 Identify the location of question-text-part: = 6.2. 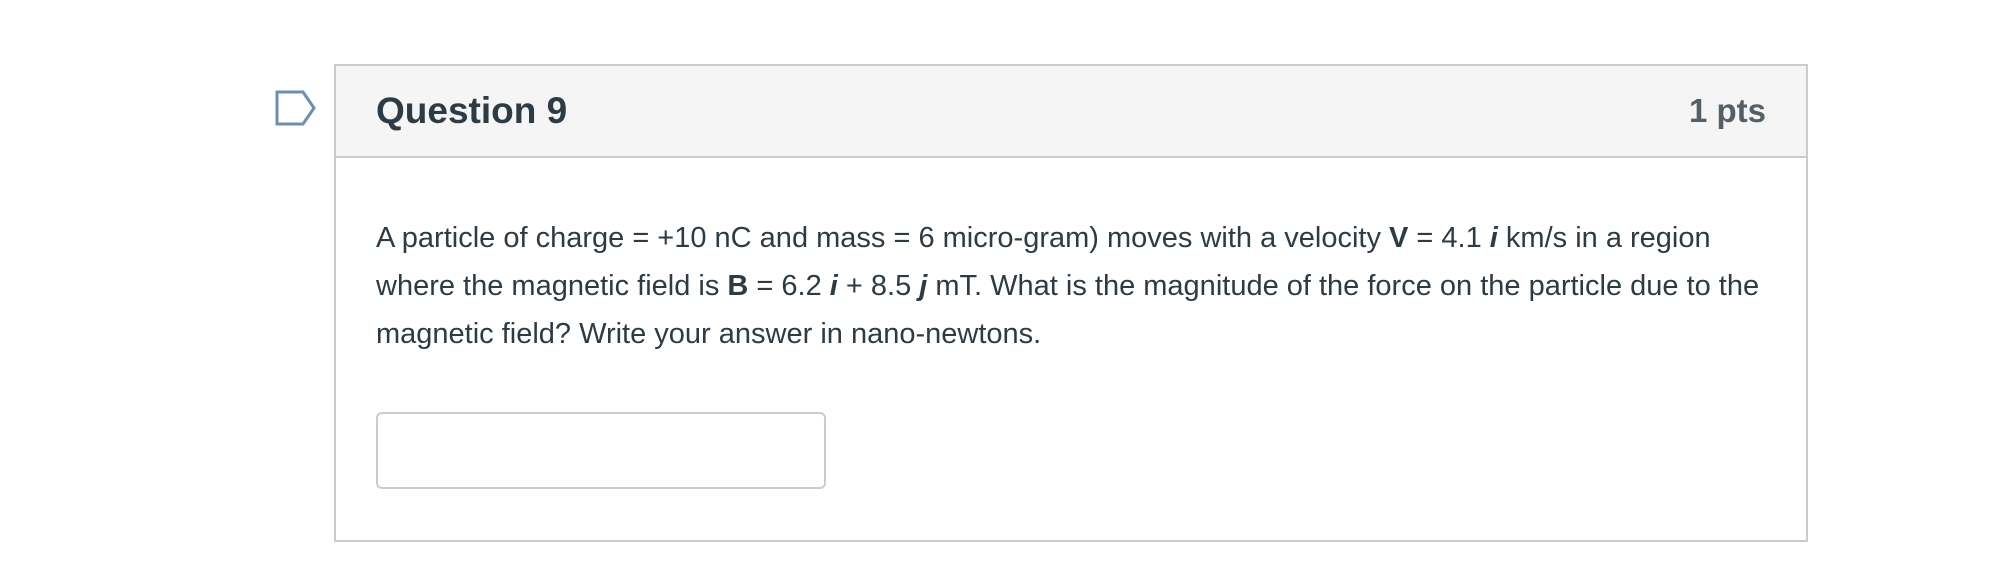
(789, 286).